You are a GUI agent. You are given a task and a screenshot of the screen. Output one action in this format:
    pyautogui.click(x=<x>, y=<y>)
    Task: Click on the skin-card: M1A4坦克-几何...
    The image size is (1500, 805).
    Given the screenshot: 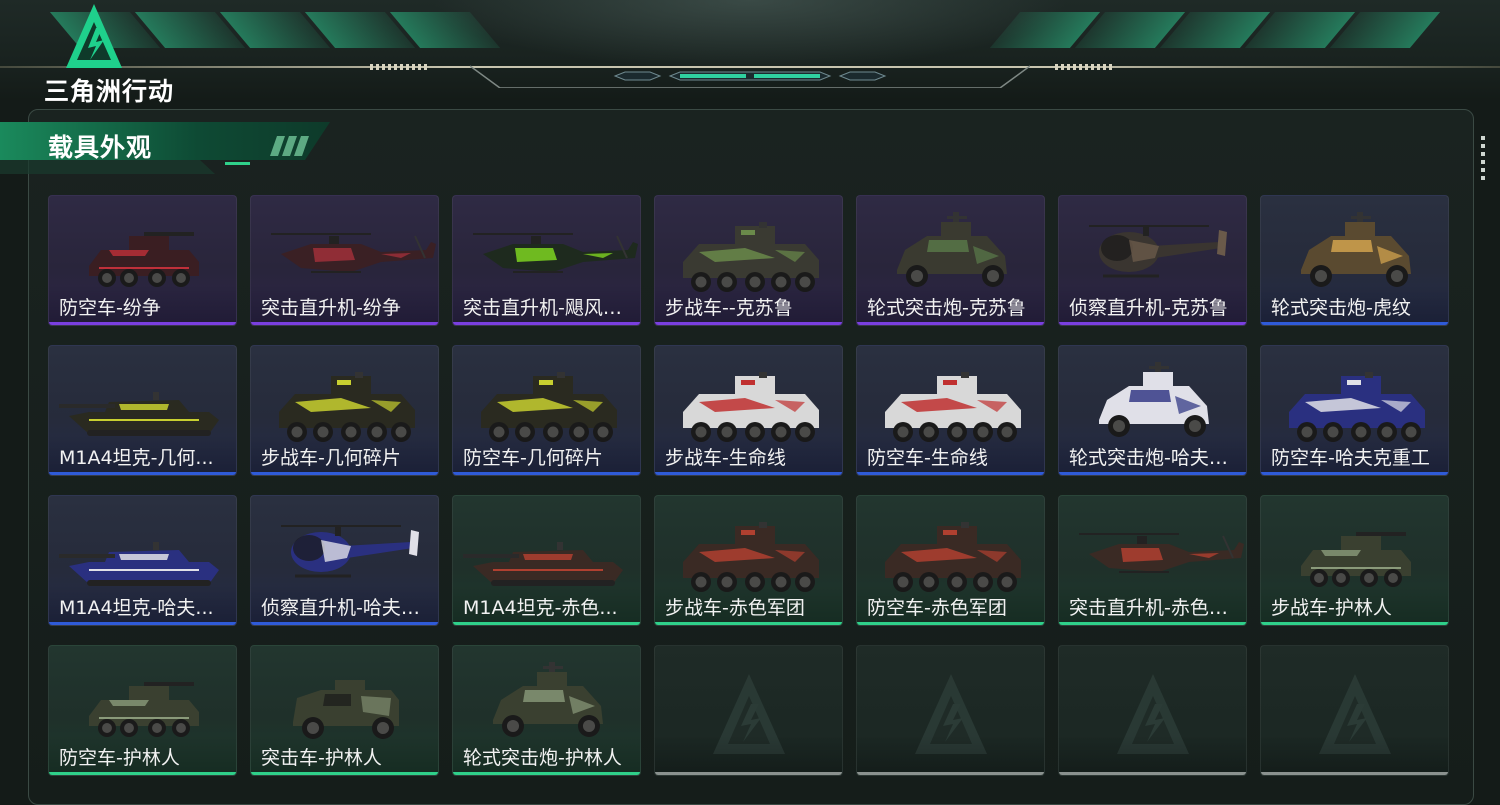 What is the action you would take?
    pyautogui.click(x=142, y=410)
    